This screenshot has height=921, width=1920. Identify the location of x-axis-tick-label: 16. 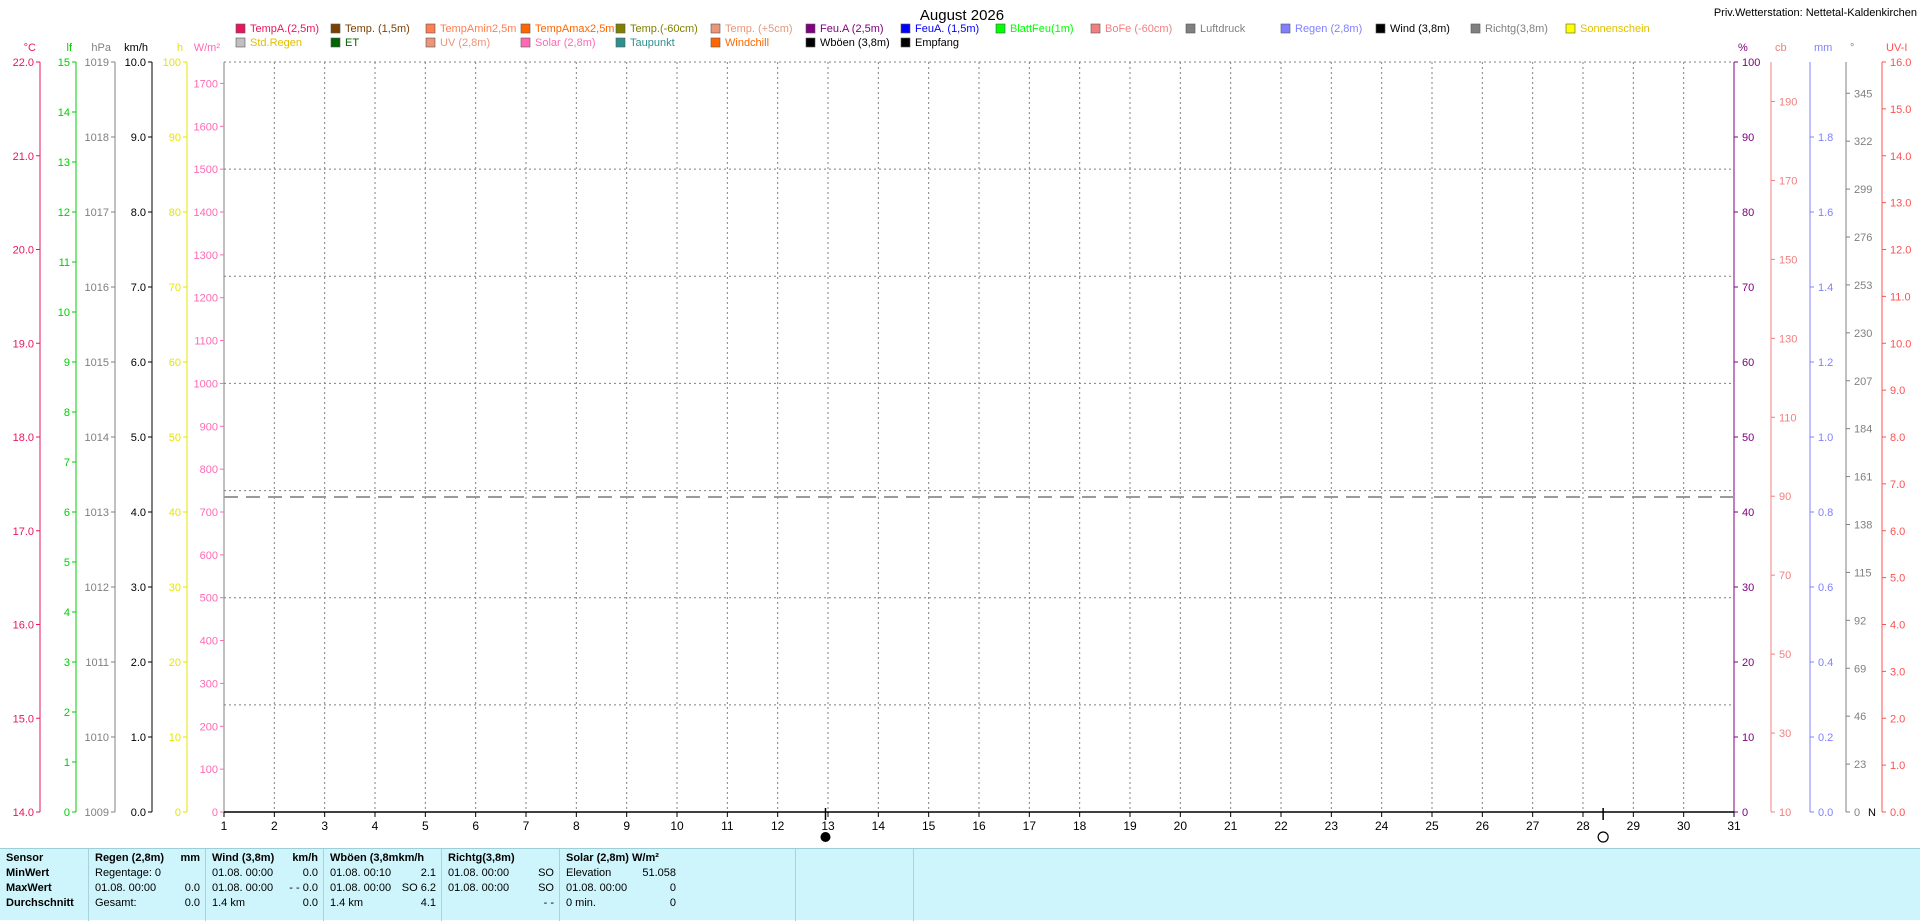
(979, 826).